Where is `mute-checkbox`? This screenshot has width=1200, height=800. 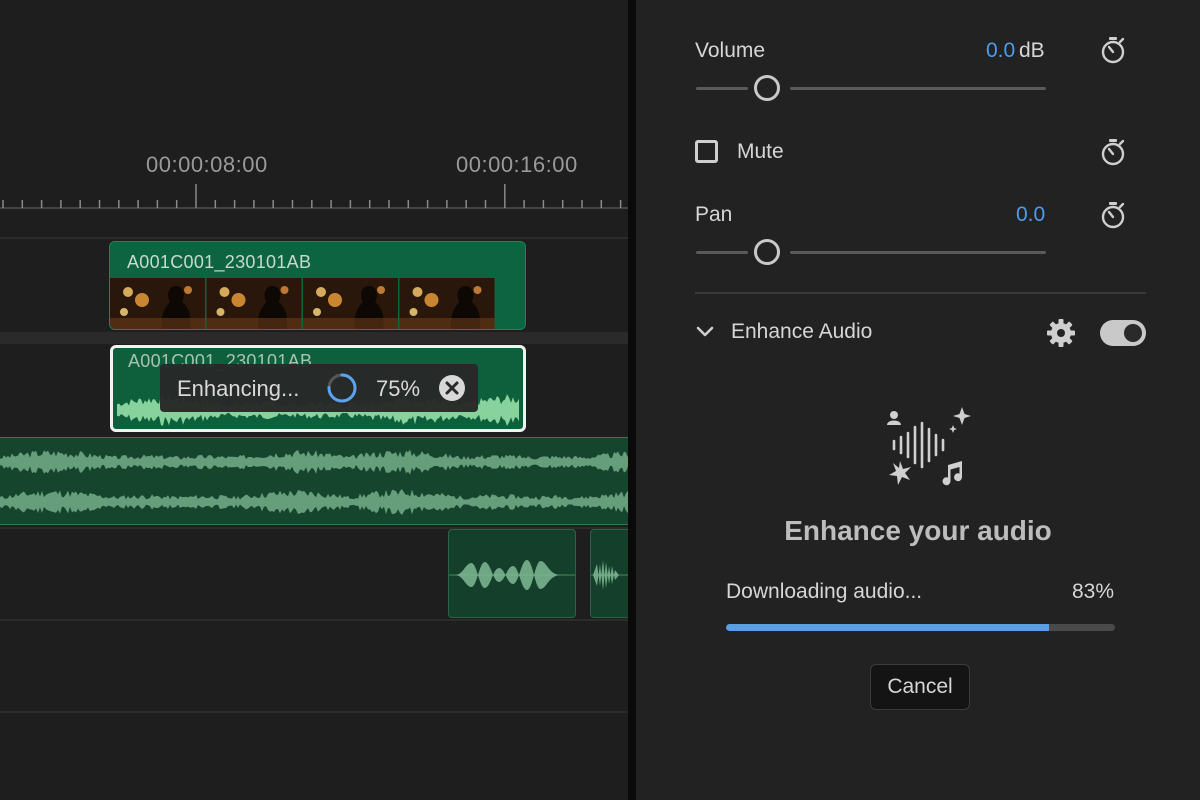 mute-checkbox is located at coordinates (706, 151).